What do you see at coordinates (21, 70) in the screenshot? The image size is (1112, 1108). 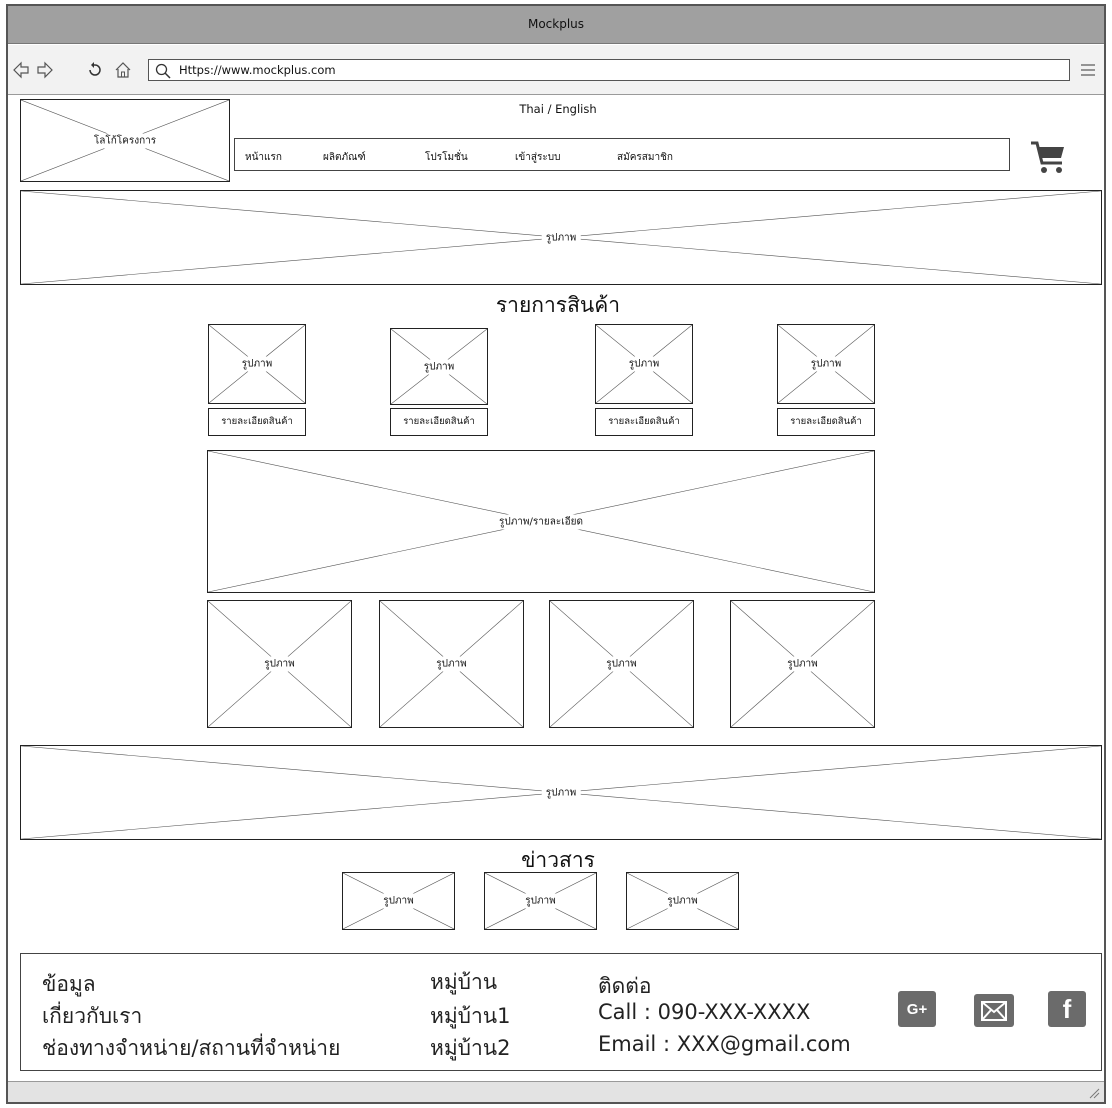 I see `back-icon` at bounding box center [21, 70].